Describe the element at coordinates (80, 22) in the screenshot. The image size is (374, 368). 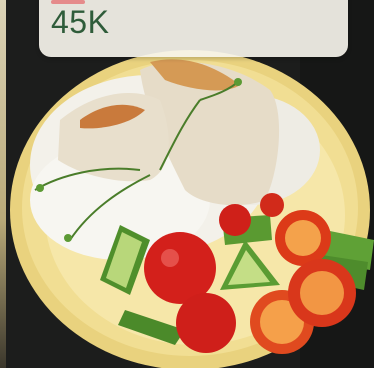
I see `price-label: 45K` at that location.